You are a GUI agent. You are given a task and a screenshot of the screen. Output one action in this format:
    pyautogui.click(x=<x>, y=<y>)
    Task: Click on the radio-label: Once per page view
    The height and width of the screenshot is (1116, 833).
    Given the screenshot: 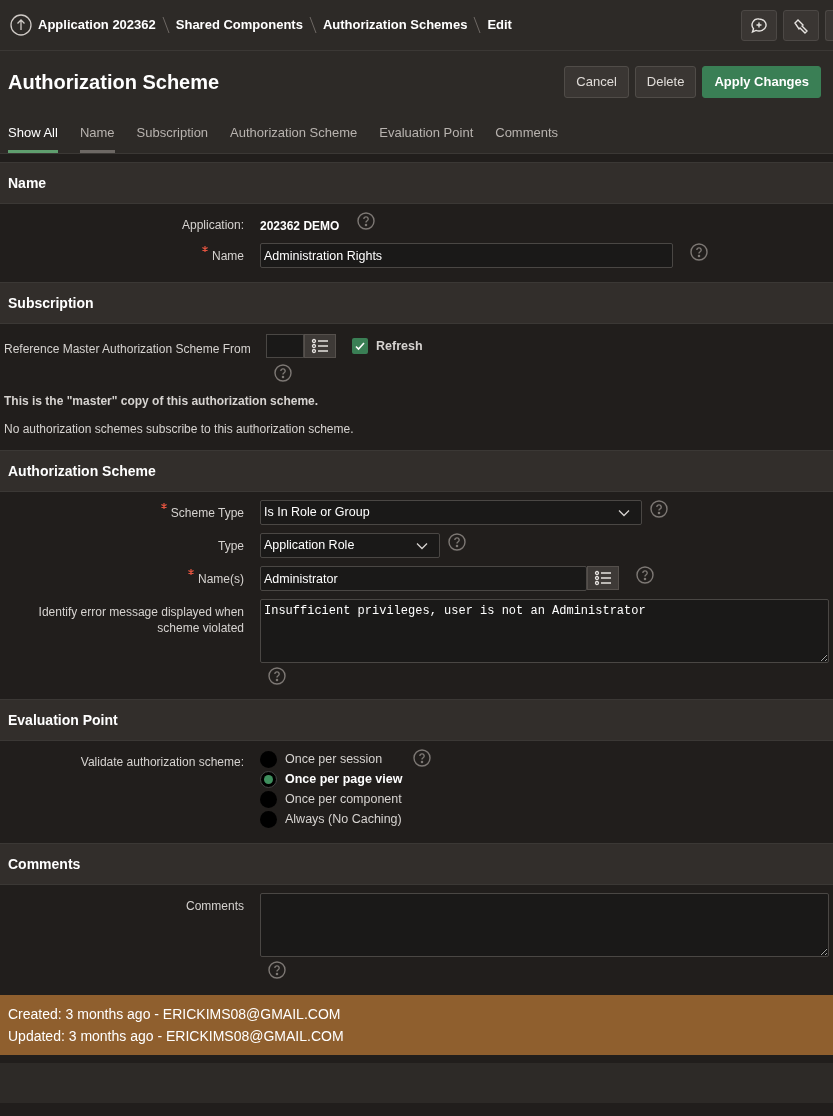 What is the action you would take?
    pyautogui.click(x=344, y=779)
    